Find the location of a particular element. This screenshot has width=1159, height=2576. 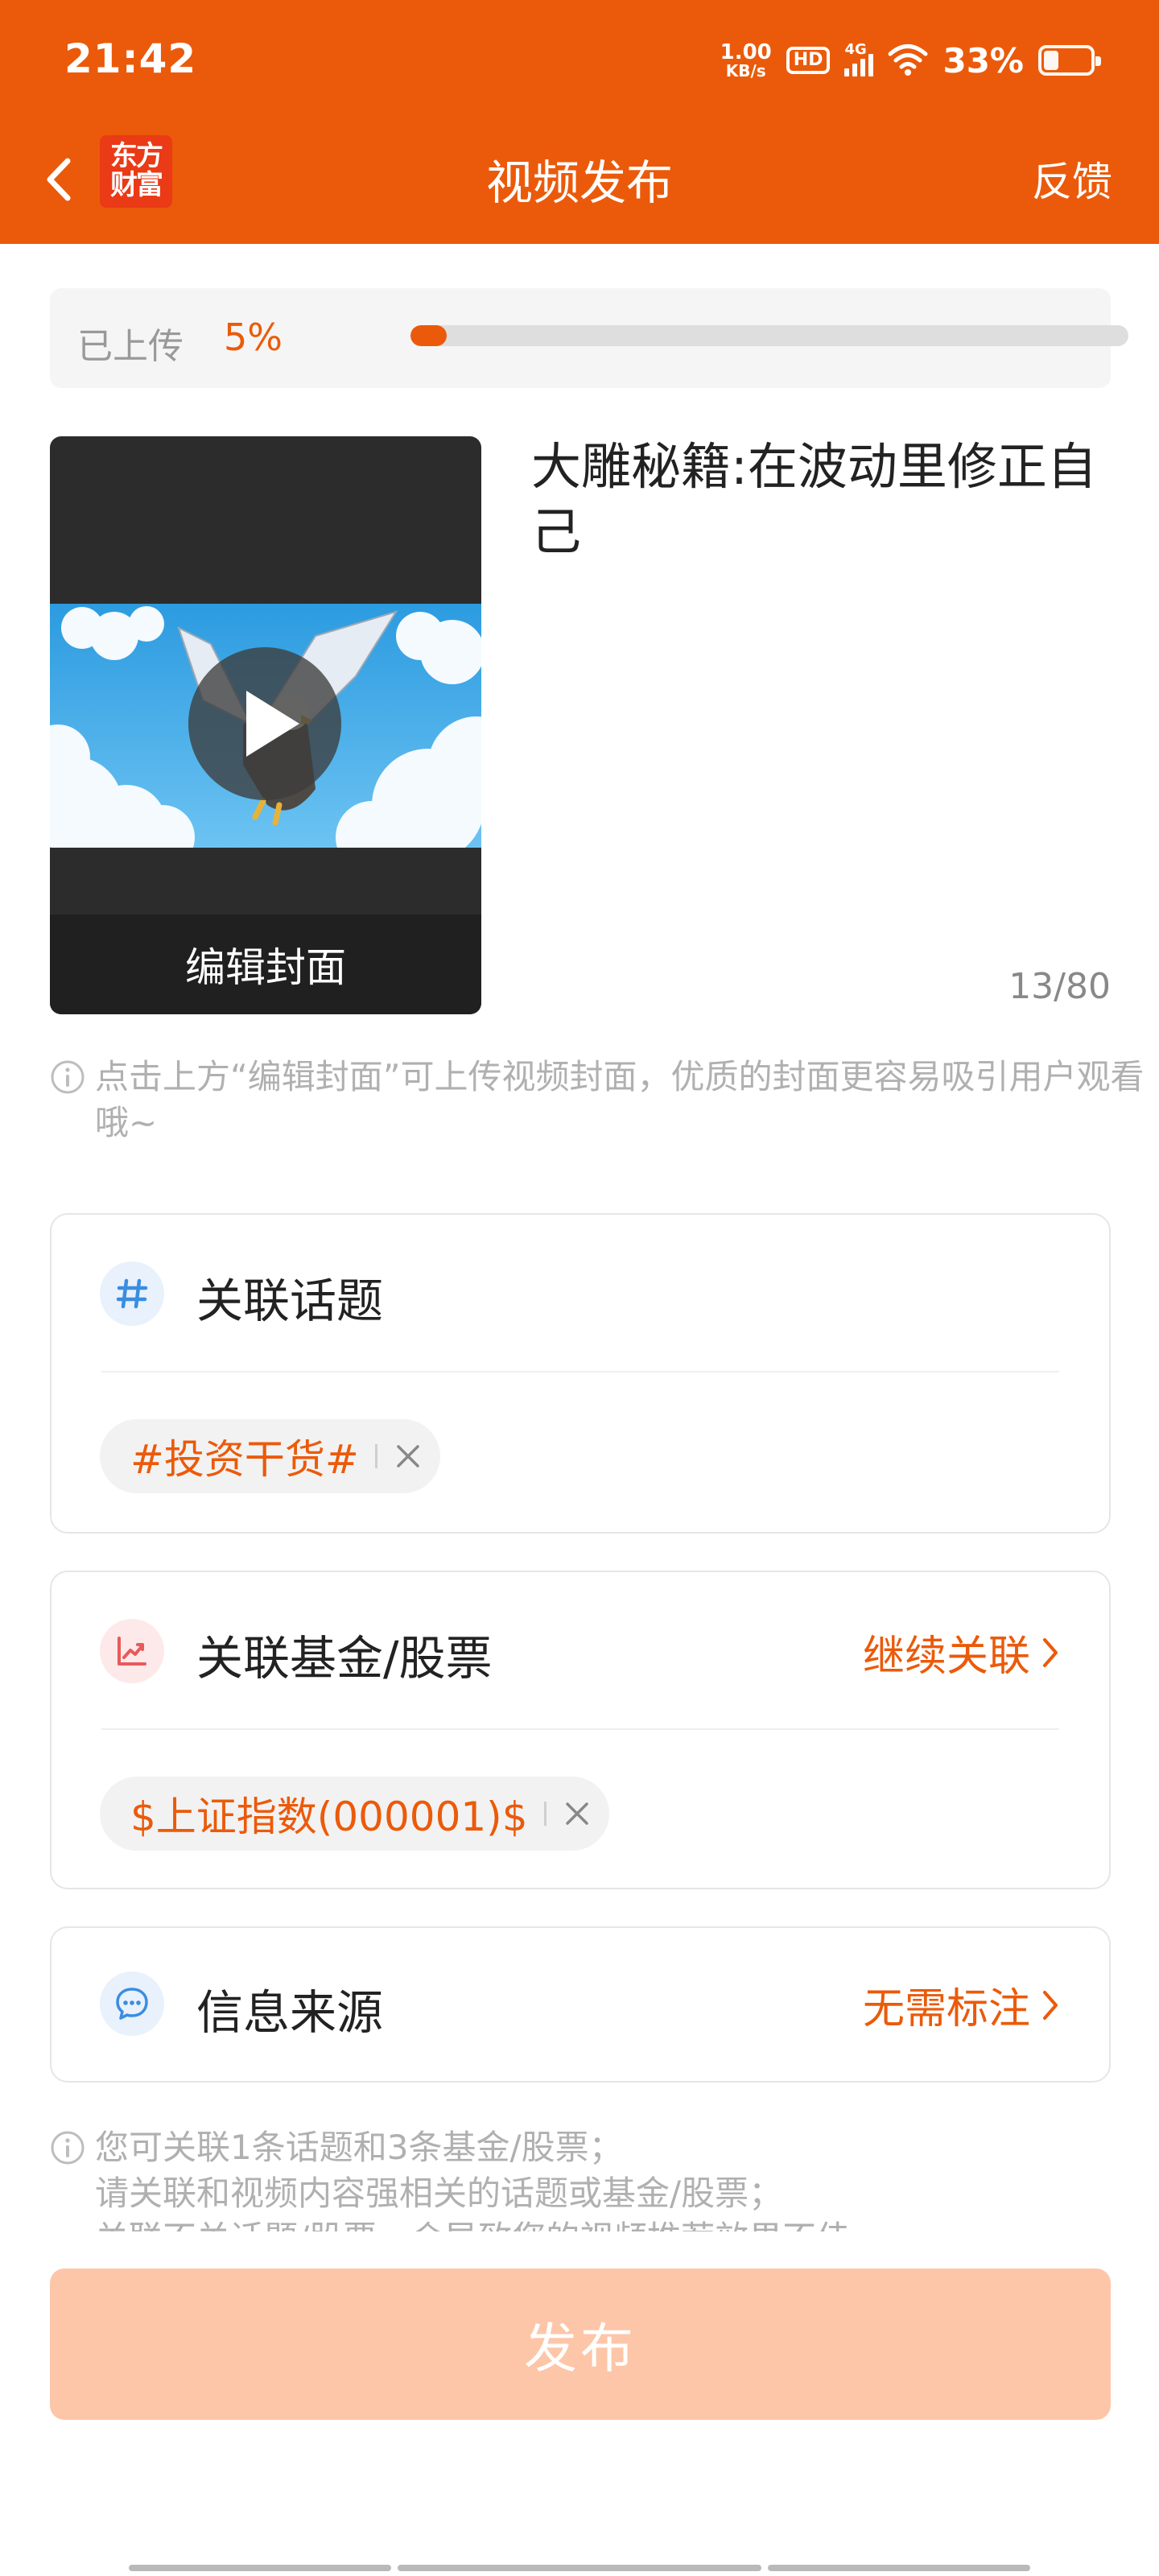

message-bubble-icon is located at coordinates (132, 2003).